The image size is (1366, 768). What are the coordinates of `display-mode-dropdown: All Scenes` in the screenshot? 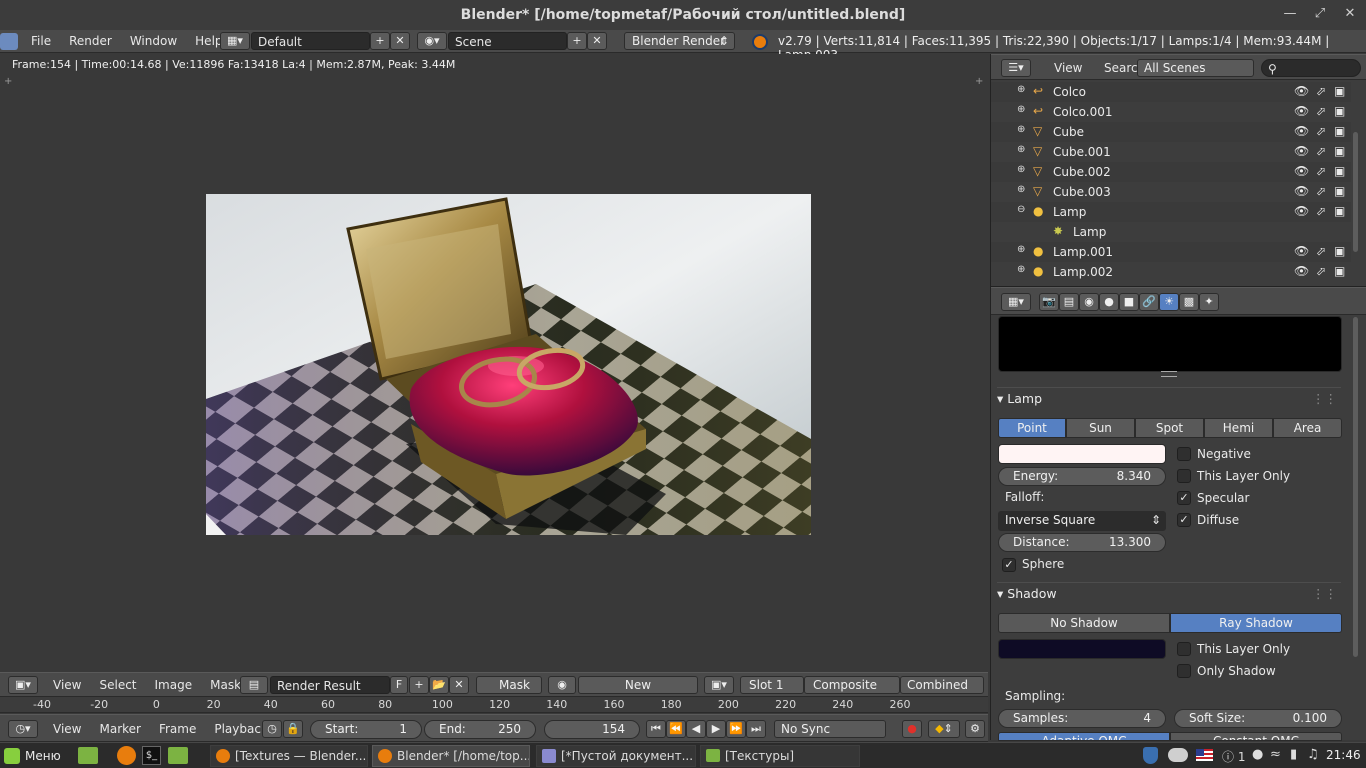 It's located at (1195, 68).